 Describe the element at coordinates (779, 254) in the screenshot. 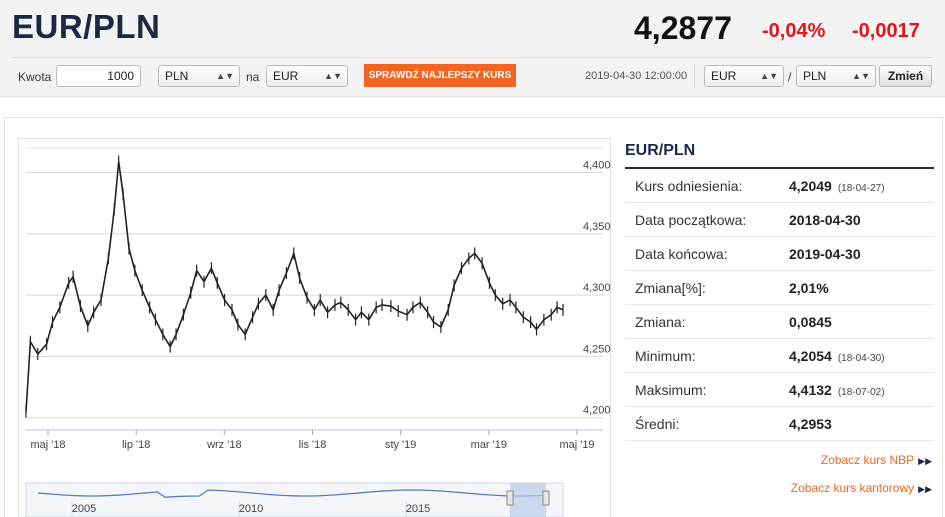

I see `summary-row-end-date: Data końcowa: 2019-04-30` at that location.